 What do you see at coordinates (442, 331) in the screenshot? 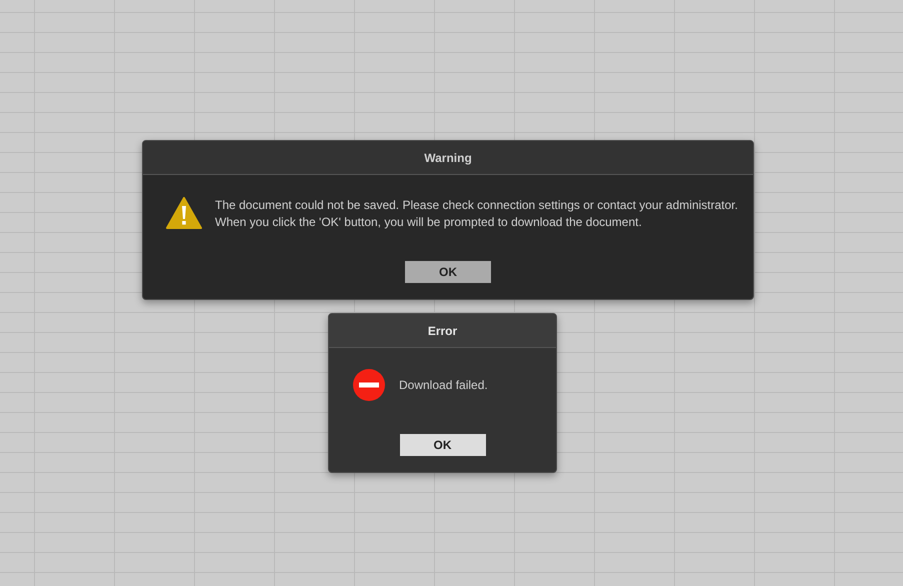
I see `dialog-title: Error` at bounding box center [442, 331].